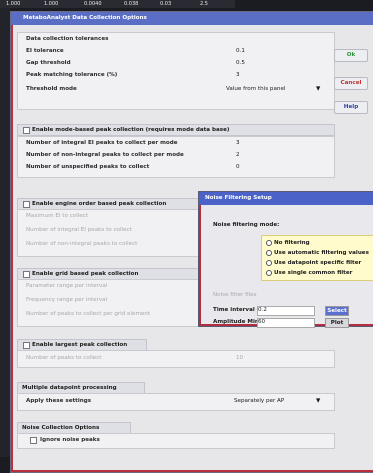 The width and height of the screenshot is (373, 473). Describe the element at coordinates (238, 198) in the screenshot. I see `noise-dialog-title: Noise Filtering Setup` at that location.